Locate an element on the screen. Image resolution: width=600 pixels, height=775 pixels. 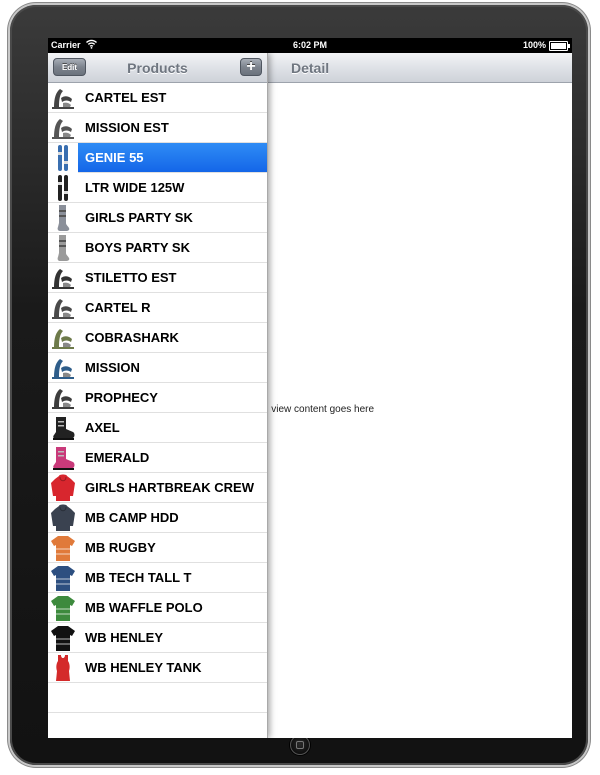
product-name: CARTEL EST is located at coordinates (126, 97).